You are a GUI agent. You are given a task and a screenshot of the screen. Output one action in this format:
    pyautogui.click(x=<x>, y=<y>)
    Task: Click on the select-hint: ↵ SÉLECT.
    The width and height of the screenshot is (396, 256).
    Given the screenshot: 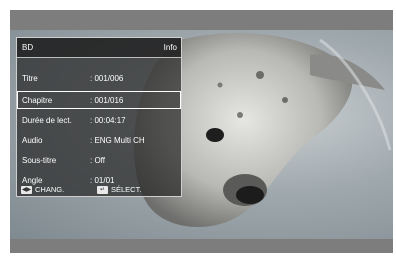 What is the action you would take?
    pyautogui.click(x=119, y=189)
    